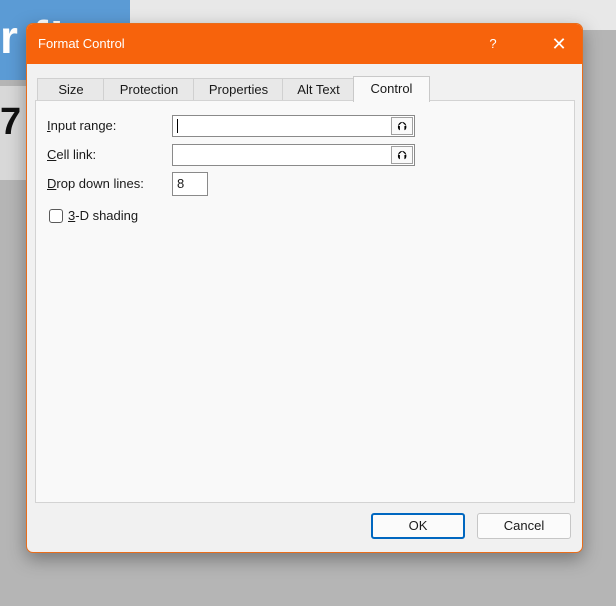 The width and height of the screenshot is (616, 606). What do you see at coordinates (72, 154) in the screenshot?
I see `cell-link-label: Cell link:` at bounding box center [72, 154].